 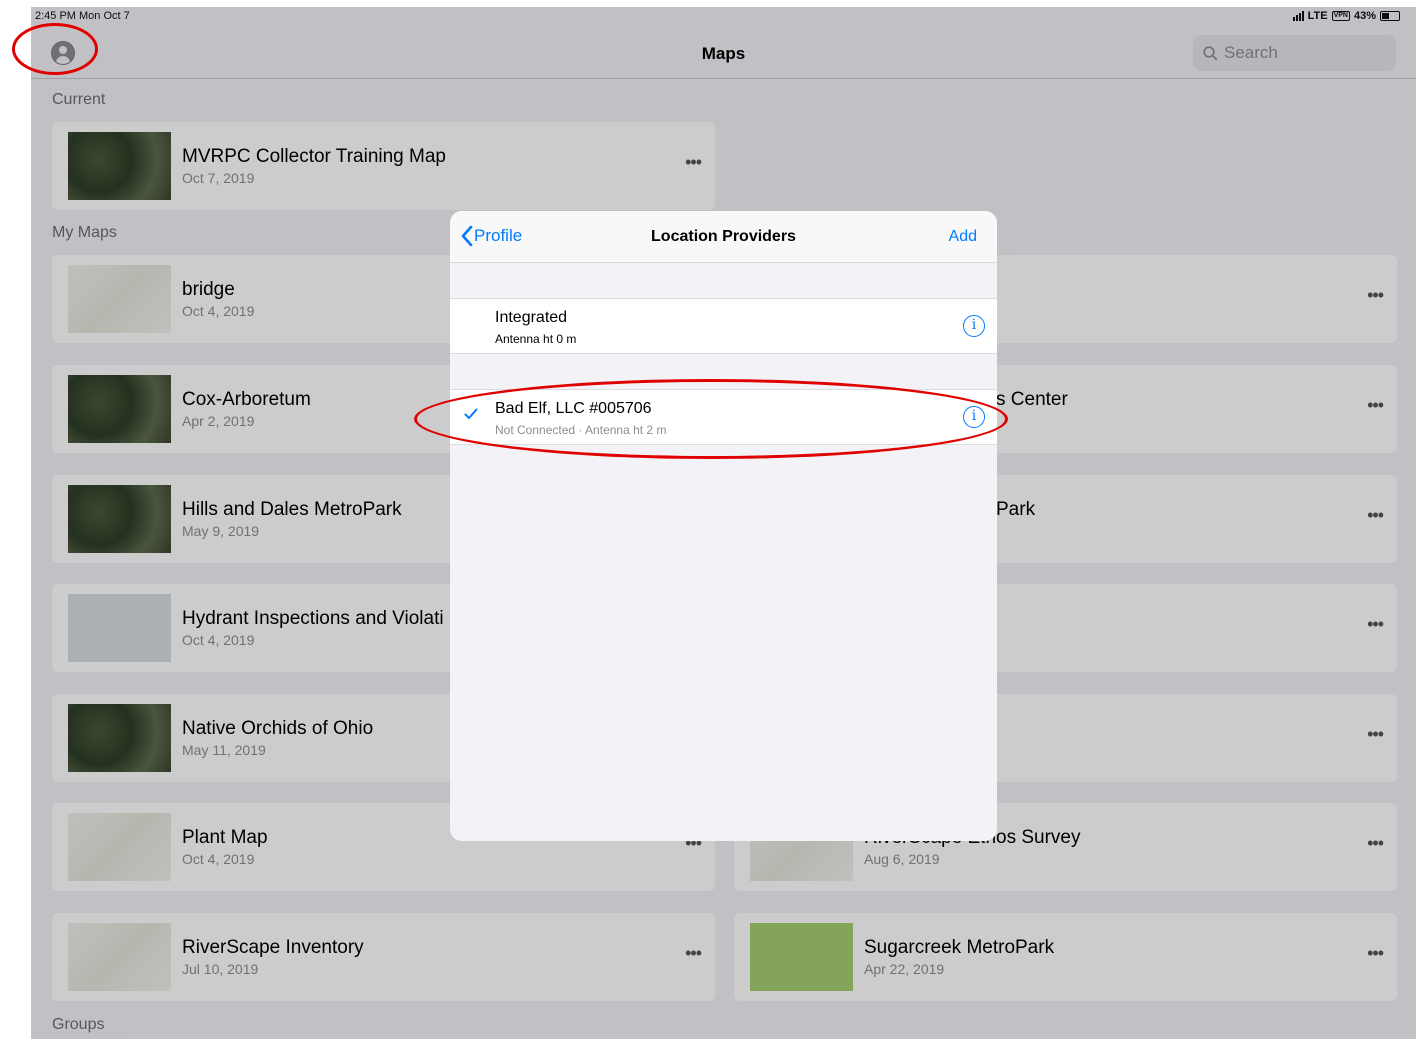 I want to click on checkmark-icon, so click(x=471, y=413).